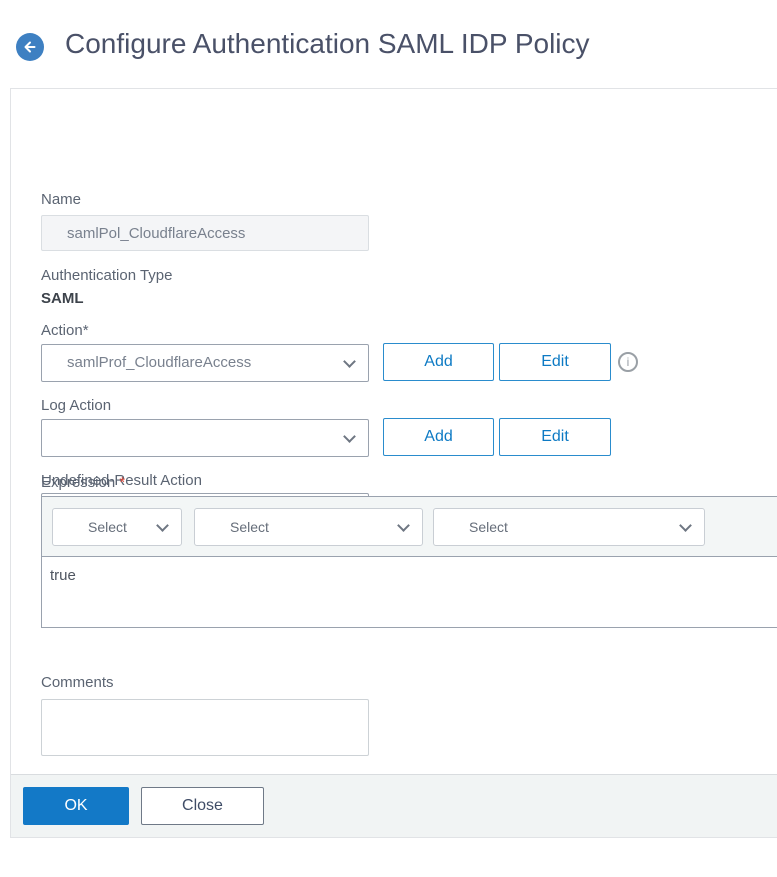  What do you see at coordinates (122, 482) in the screenshot?
I see `required-asterisk: *` at bounding box center [122, 482].